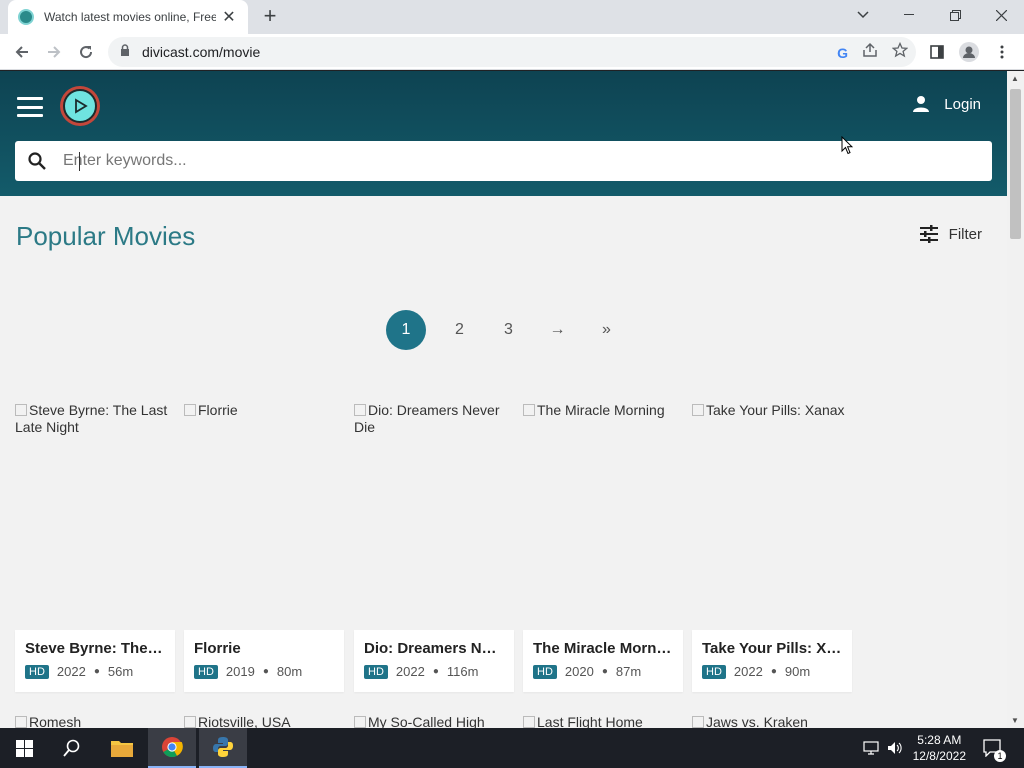 This screenshot has width=1024, height=768. Describe the element at coordinates (750, 721) in the screenshot. I see `movie-poster: Jaws vs. Kraken` at that location.